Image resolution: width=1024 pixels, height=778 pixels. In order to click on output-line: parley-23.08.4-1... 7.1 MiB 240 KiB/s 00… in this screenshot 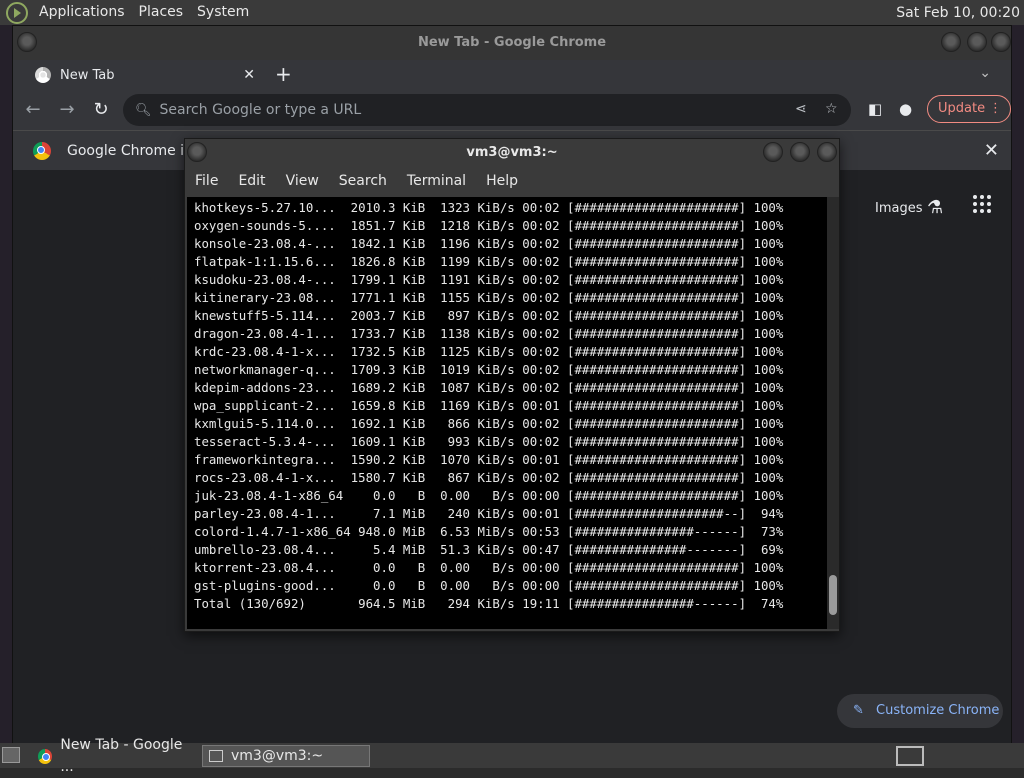, I will do `click(489, 513)`.